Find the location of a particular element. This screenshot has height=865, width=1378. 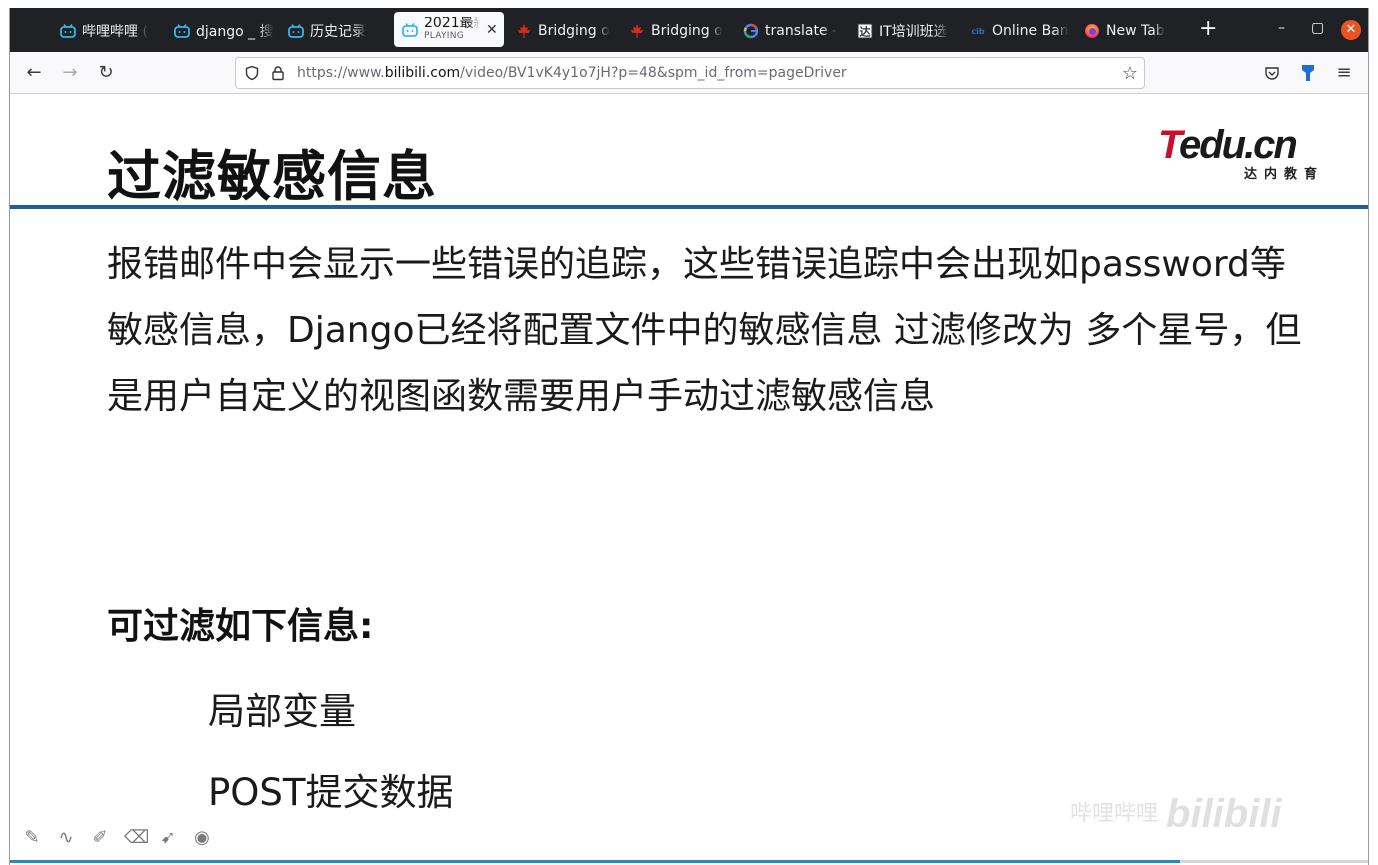

tarena-icon: 达 is located at coordinates (865, 31).